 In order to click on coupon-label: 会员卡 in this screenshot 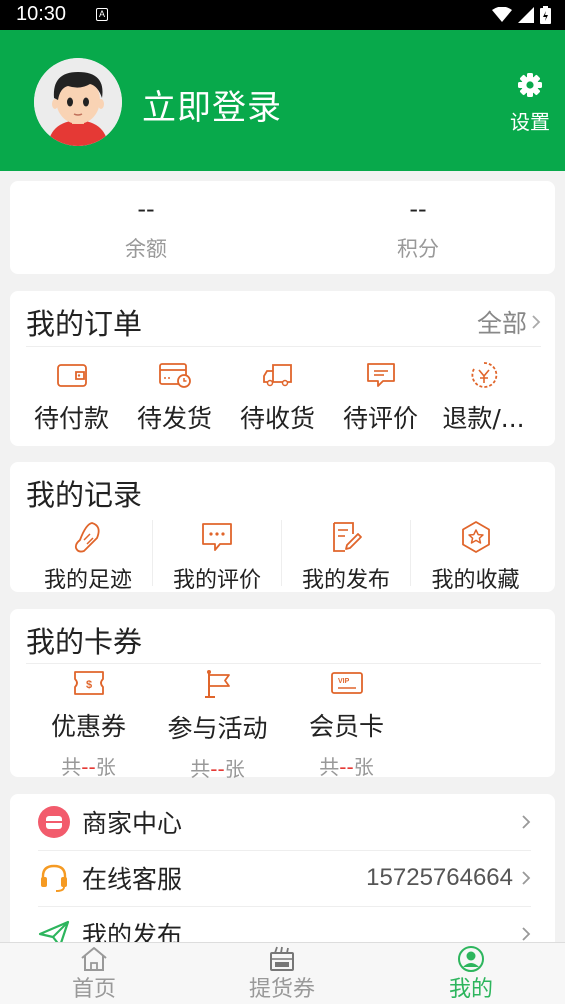, I will do `click(346, 726)`.